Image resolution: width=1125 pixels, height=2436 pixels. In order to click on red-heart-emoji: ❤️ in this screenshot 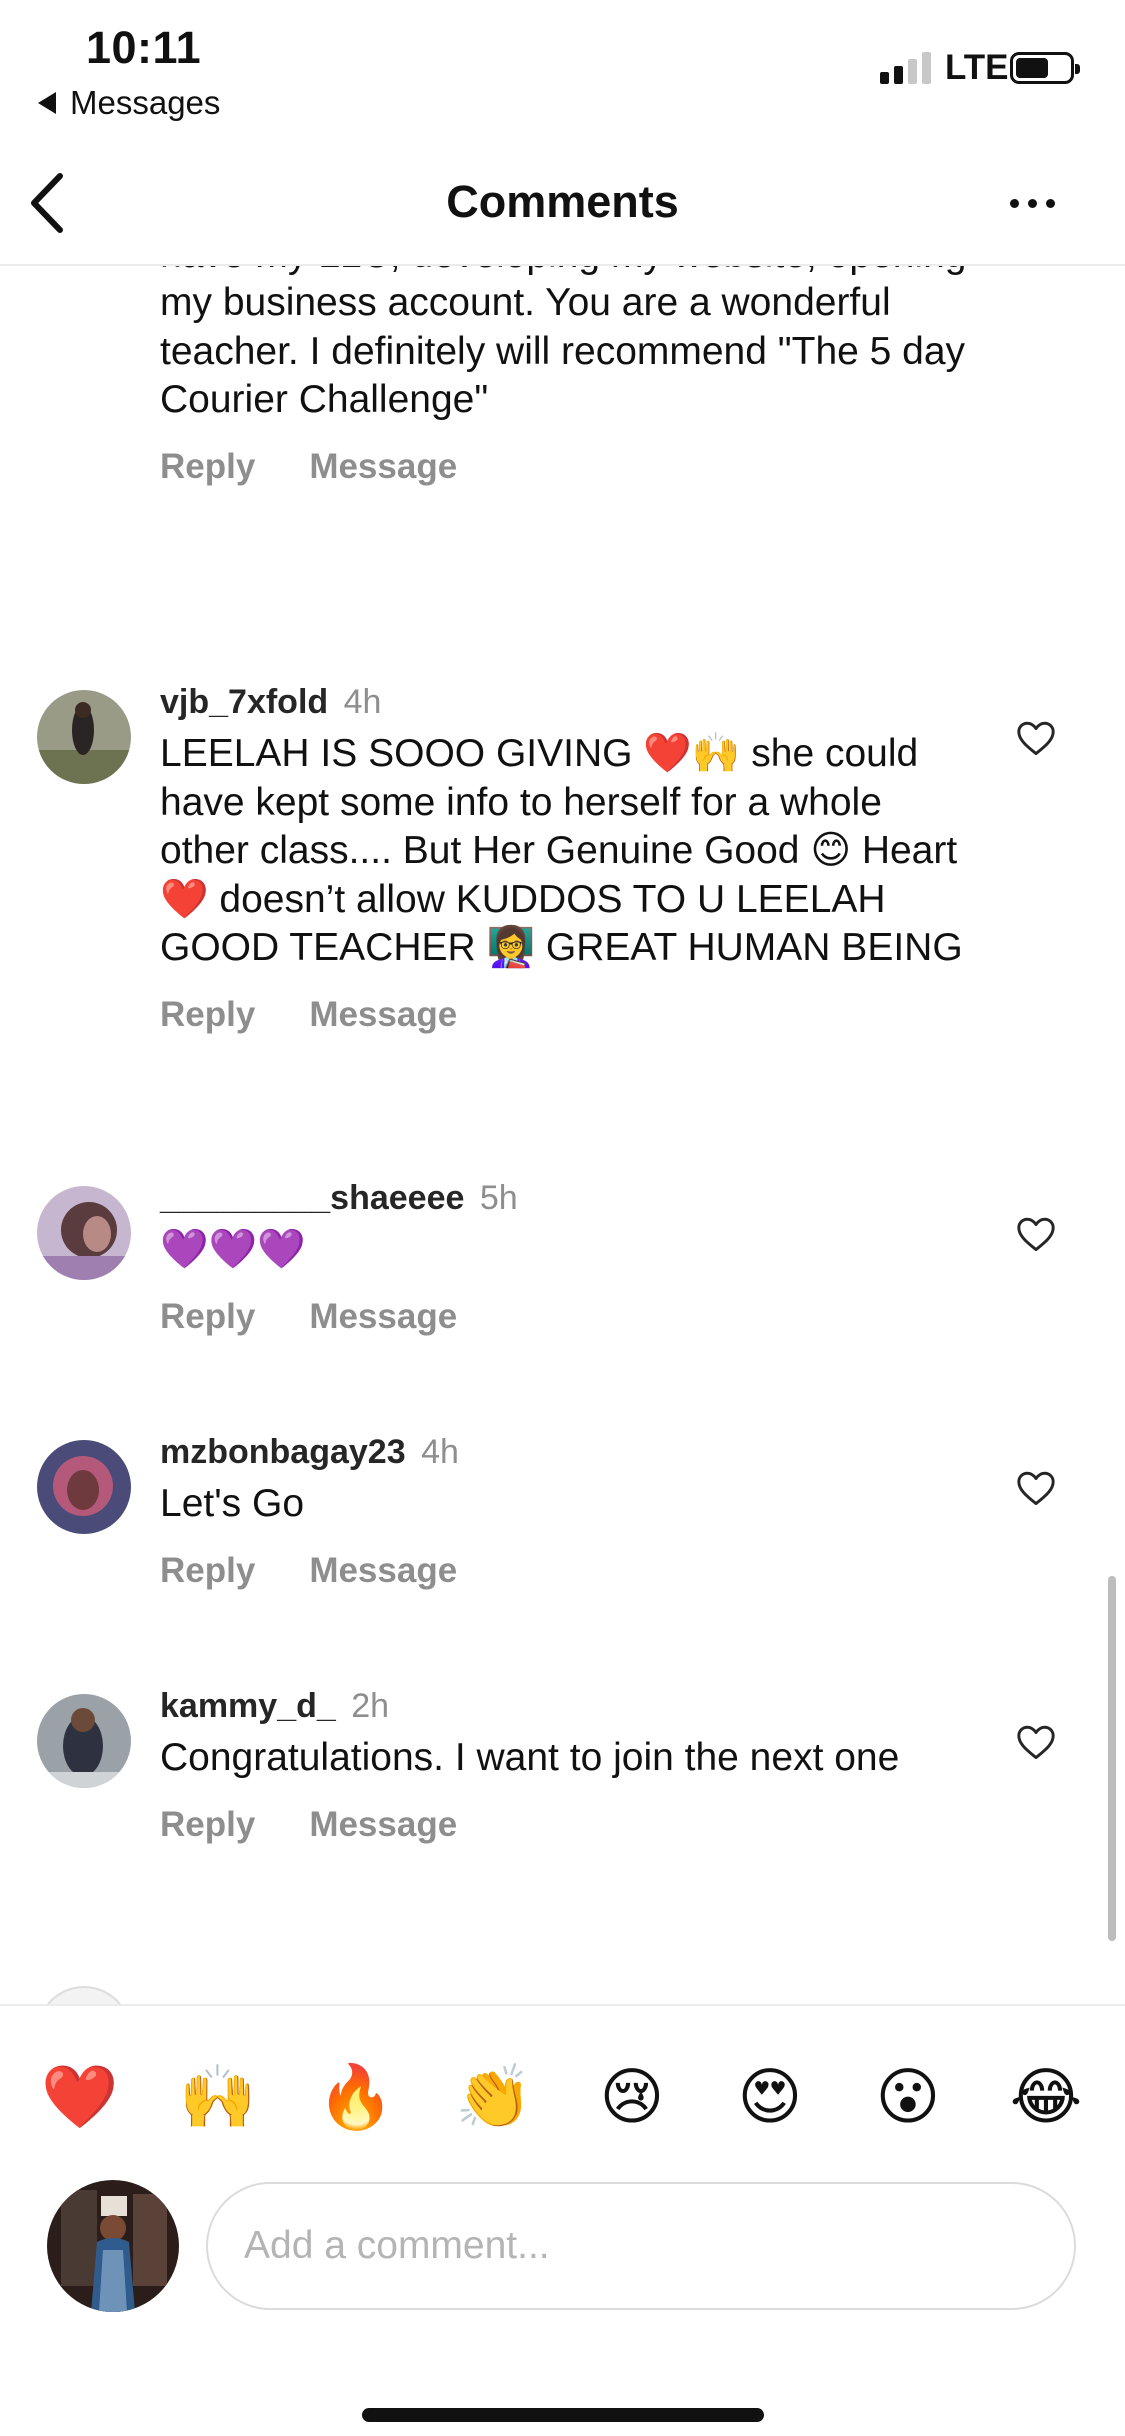, I will do `click(80, 2097)`.